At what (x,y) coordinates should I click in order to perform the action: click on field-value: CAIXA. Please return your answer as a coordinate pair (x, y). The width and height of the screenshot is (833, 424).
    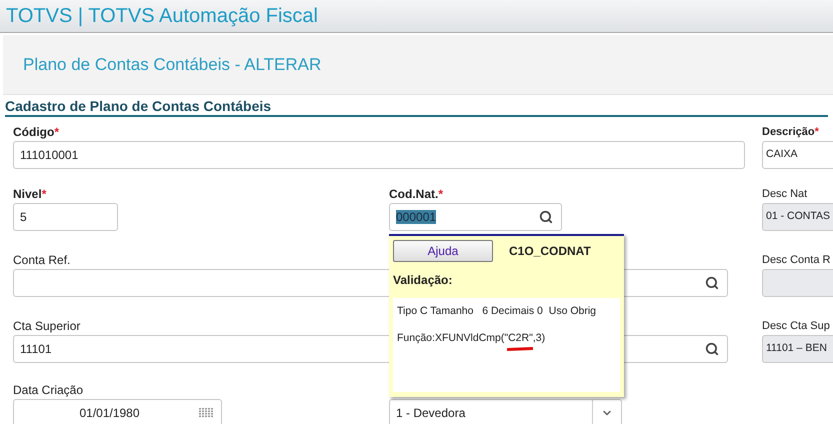
    Looking at the image, I should click on (782, 154).